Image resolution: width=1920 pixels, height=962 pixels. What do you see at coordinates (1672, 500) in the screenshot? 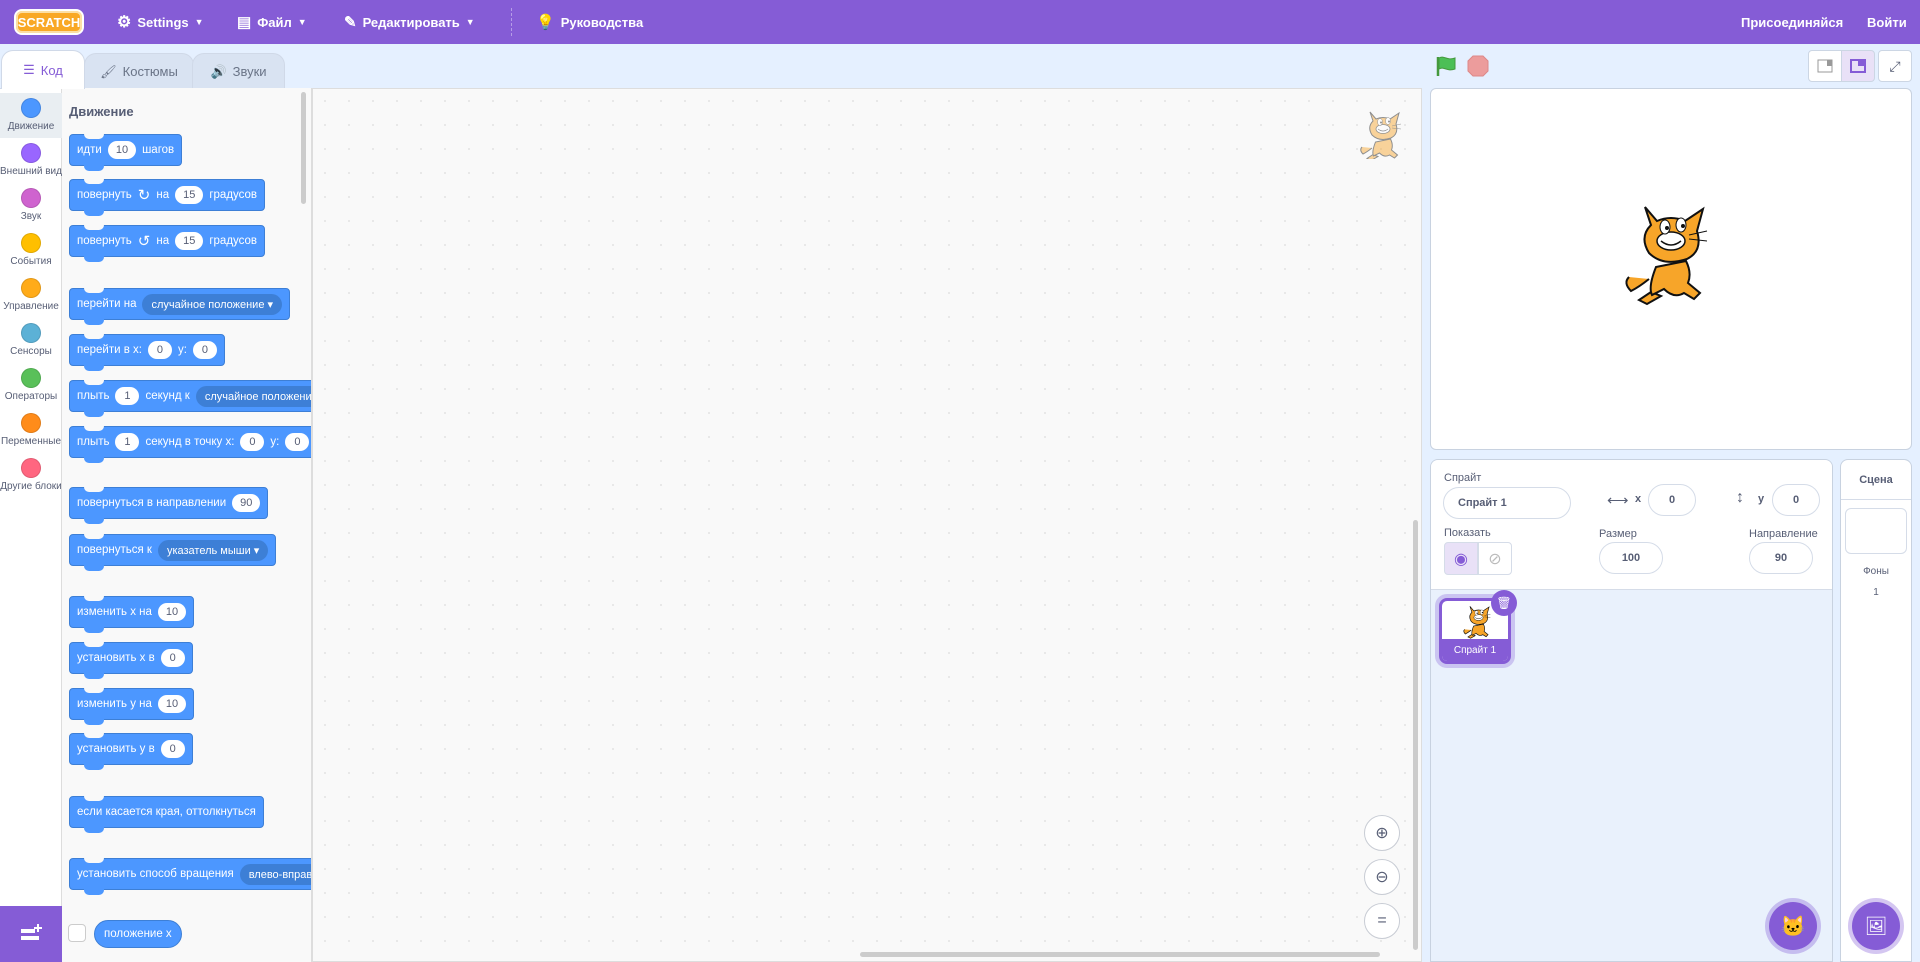
I see `x-input: 0` at bounding box center [1672, 500].